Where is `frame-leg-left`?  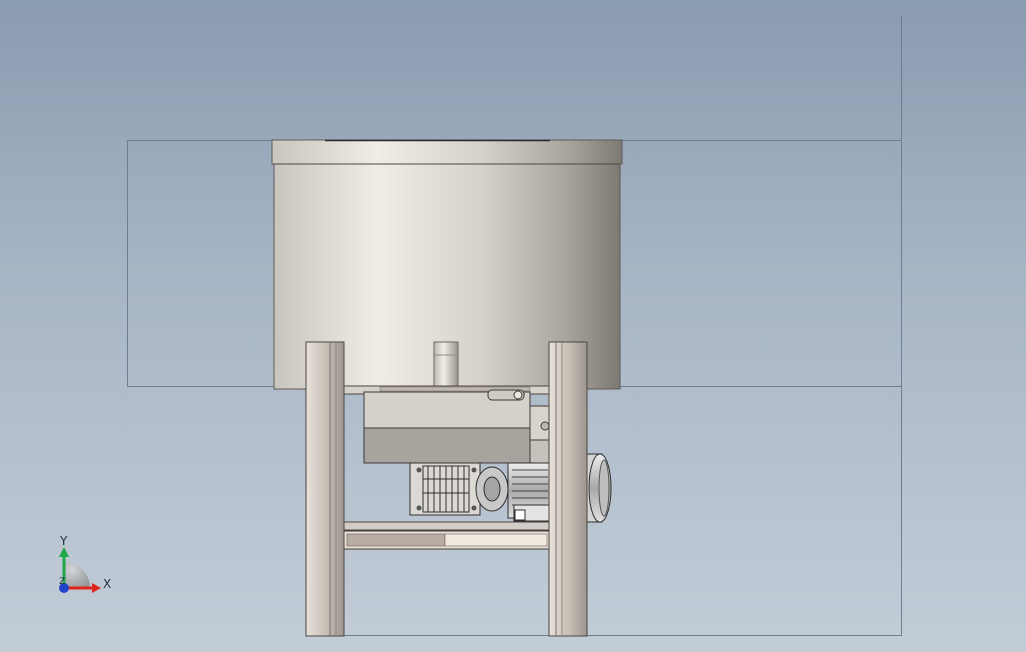 frame-leg-left is located at coordinates (325, 489).